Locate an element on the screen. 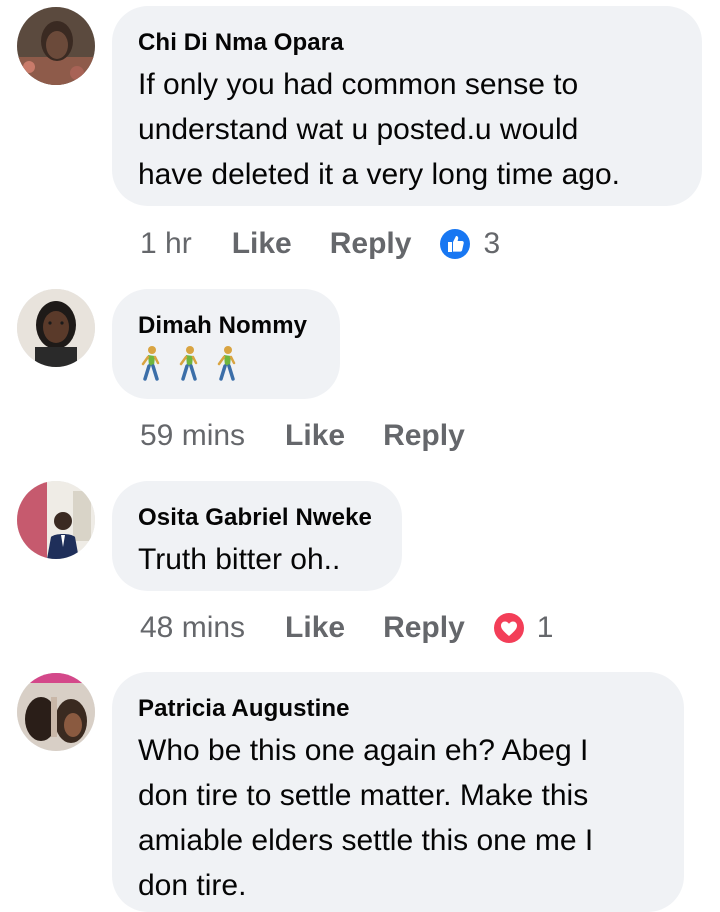  comment-bubble: Osita Gabriel Nweke Truth bitter oh.. is located at coordinates (257, 536).